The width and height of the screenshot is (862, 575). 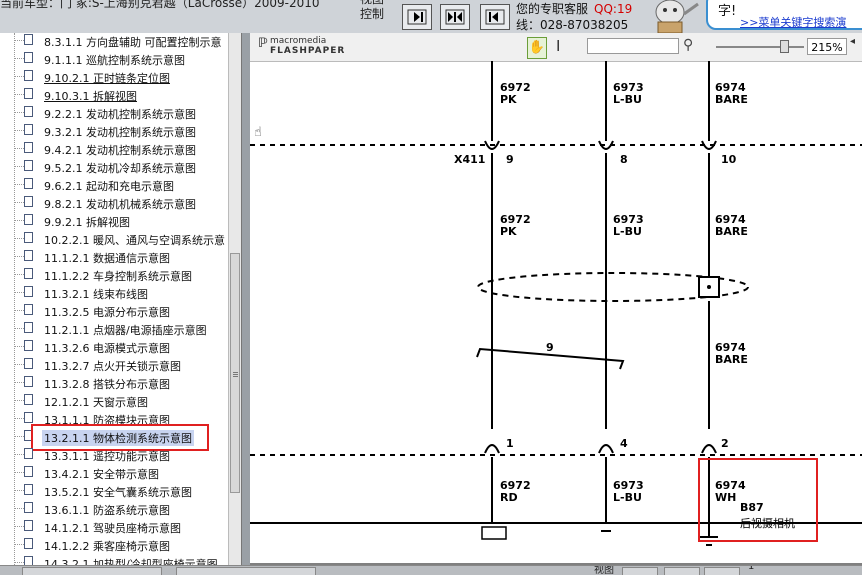 I want to click on prev-page-button, so click(x=495, y=17).